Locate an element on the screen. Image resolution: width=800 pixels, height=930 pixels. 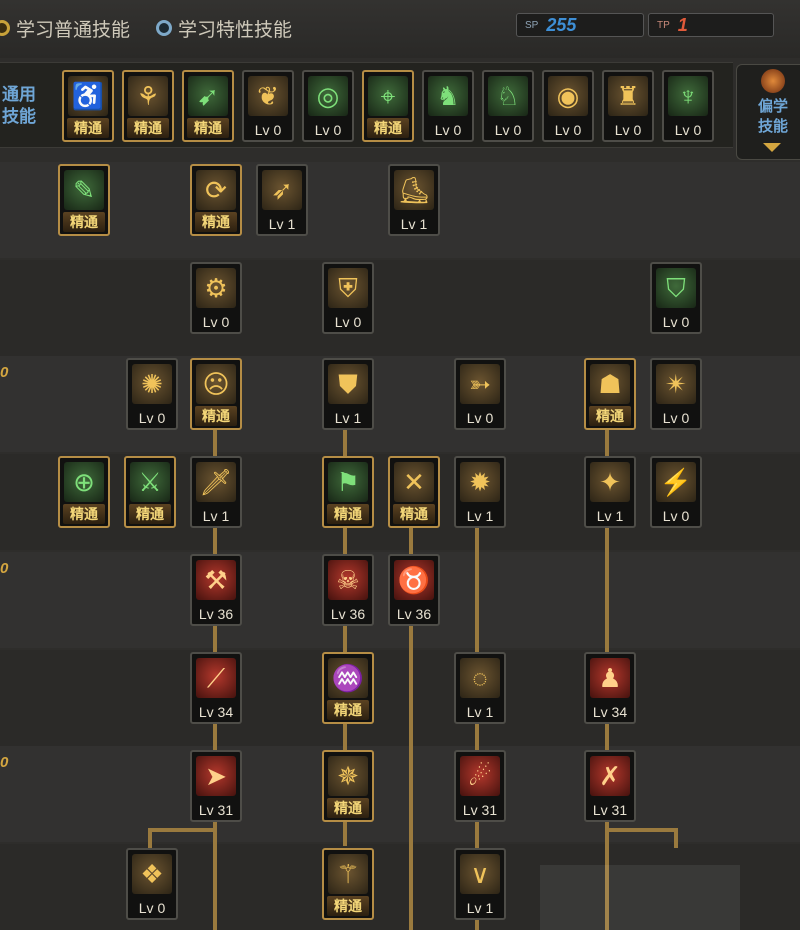
scroll-icon: ✎ is located at coordinates (84, 190).